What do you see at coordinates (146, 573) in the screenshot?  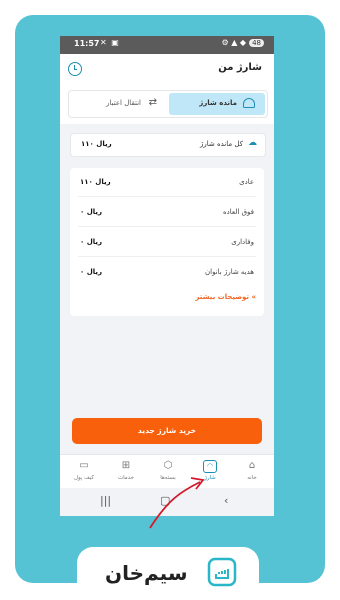 I see `brand-name: سیم‌خان` at bounding box center [146, 573].